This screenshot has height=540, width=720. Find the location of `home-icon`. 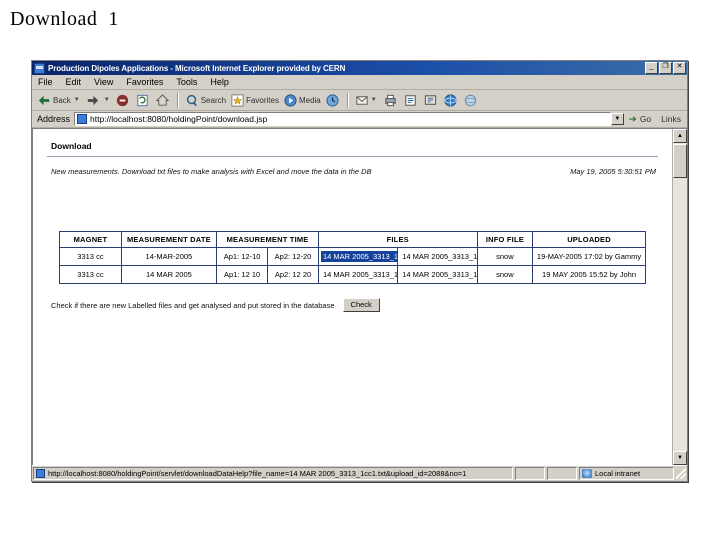

home-icon is located at coordinates (162, 99).